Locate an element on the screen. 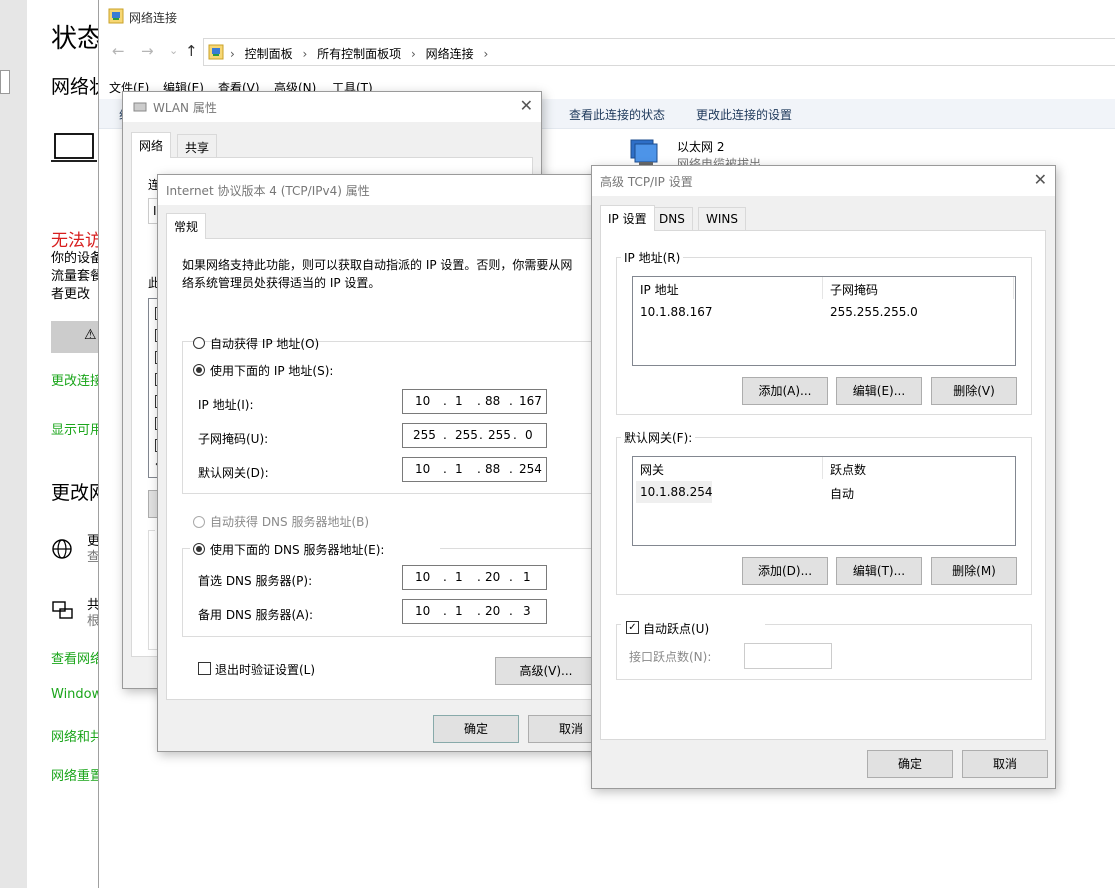 Image resolution: width=1115 pixels, height=888 pixels. strip-widget is located at coordinates (5, 82).